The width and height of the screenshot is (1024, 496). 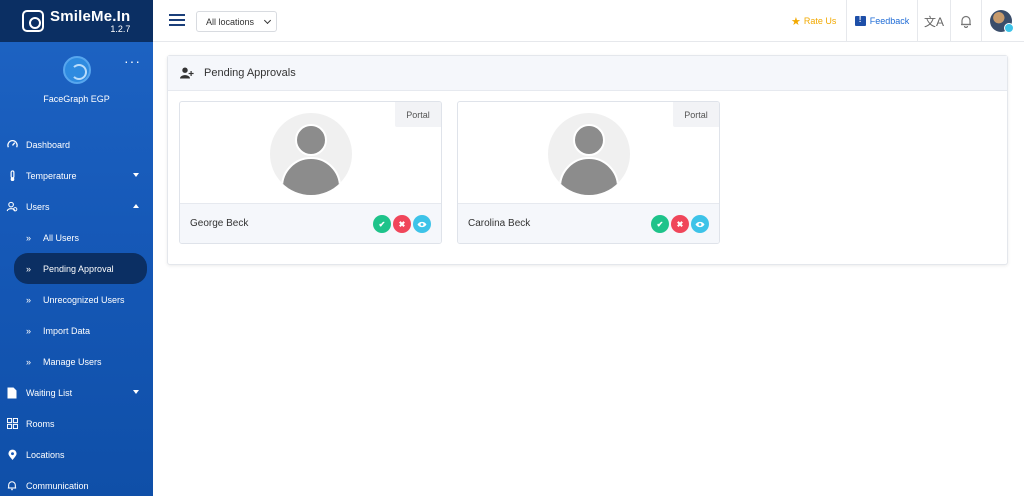 I want to click on feedback-button: Feedback, so click(x=882, y=21).